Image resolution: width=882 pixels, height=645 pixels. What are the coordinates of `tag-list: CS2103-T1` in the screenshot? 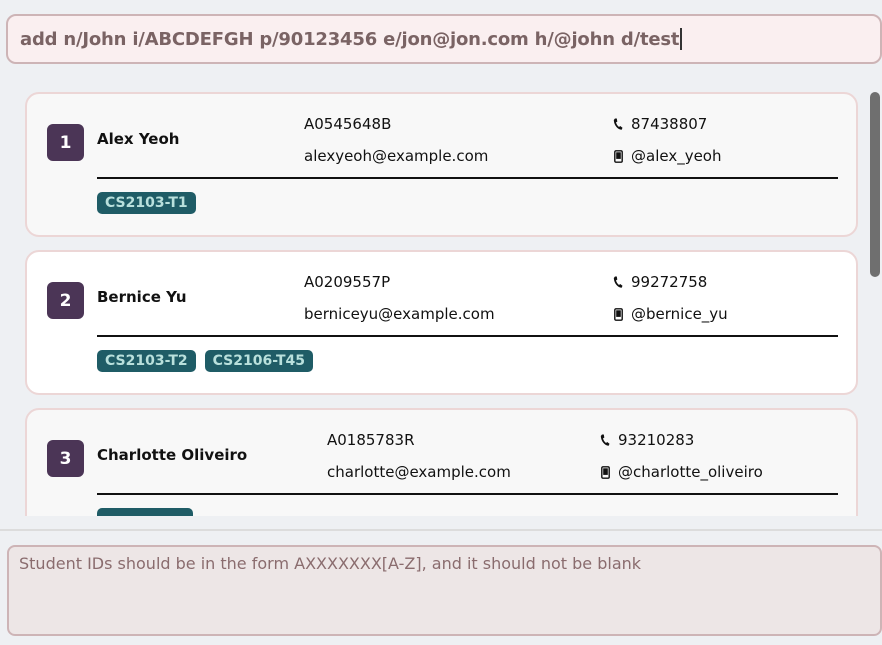 It's located at (146, 203).